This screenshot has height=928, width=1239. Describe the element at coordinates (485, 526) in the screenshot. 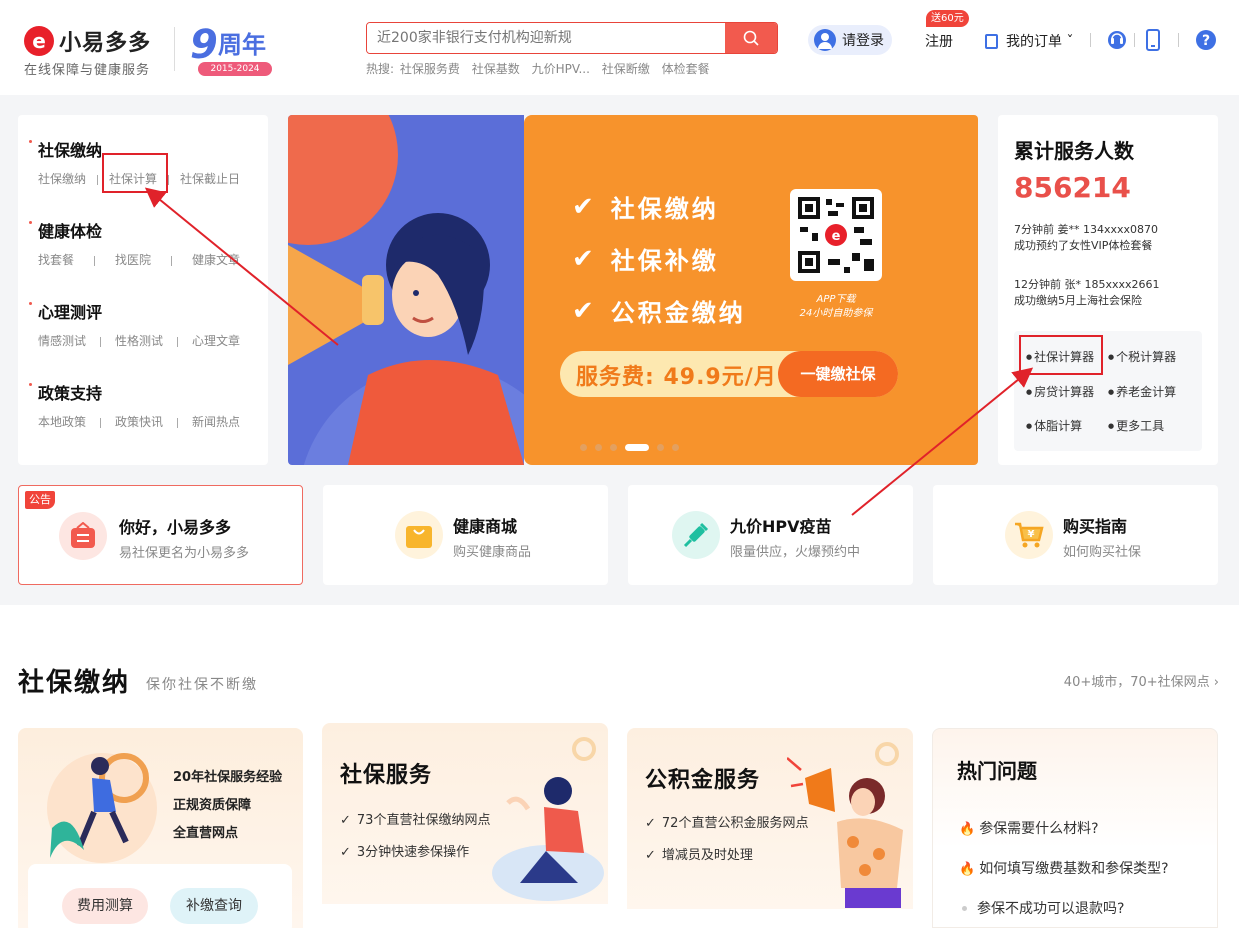

I see `card-title: 健康商城` at that location.